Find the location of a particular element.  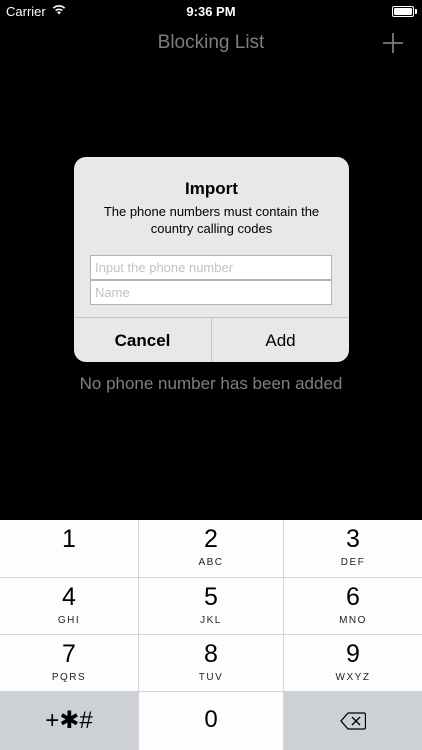

key-9: 9 WXYZ is located at coordinates (353, 663).